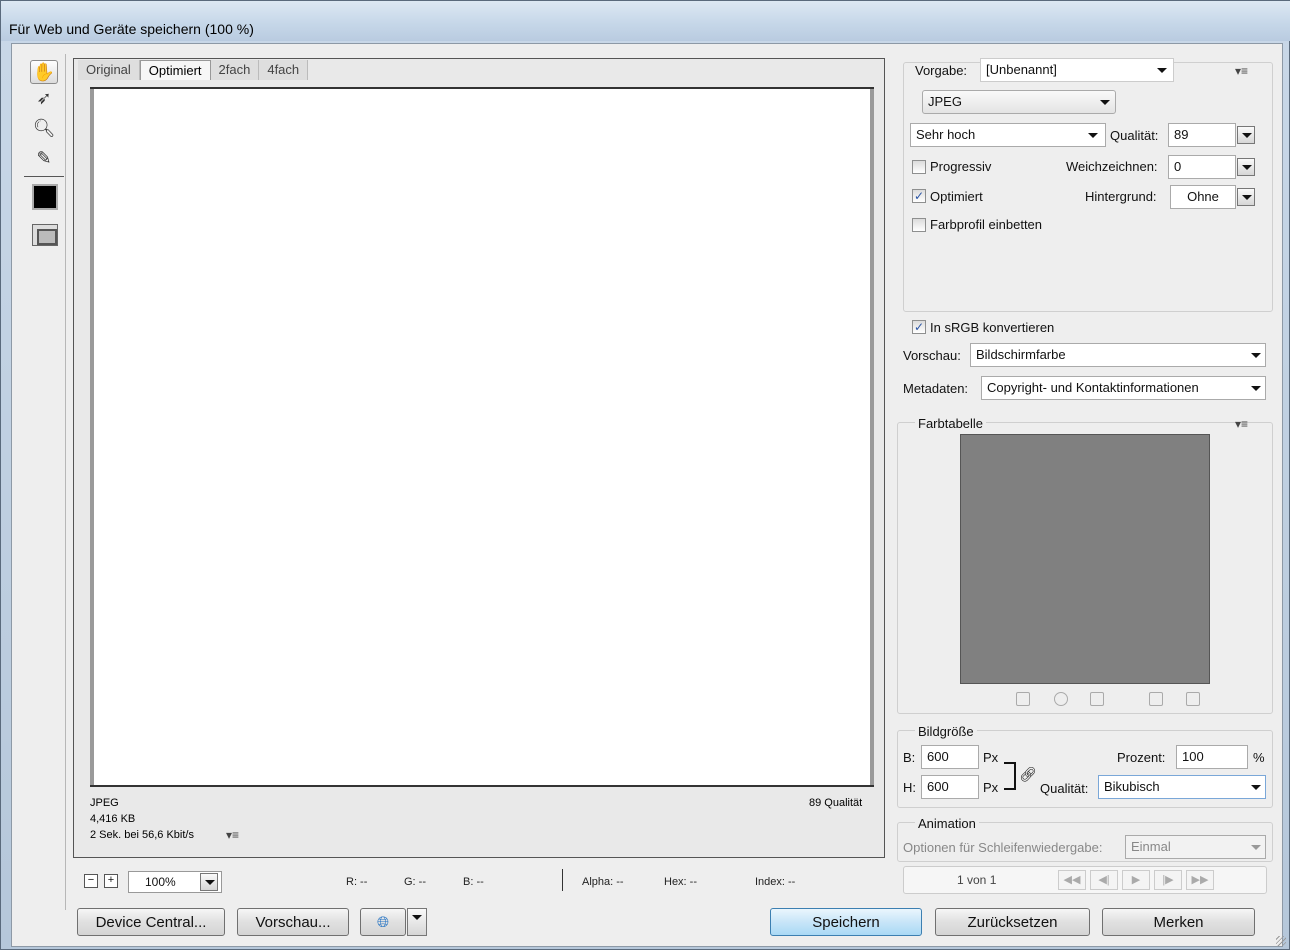 This screenshot has width=1290, height=950. What do you see at coordinates (1200, 880) in the screenshot?
I see `last-frame-icon: ▶▶` at bounding box center [1200, 880].